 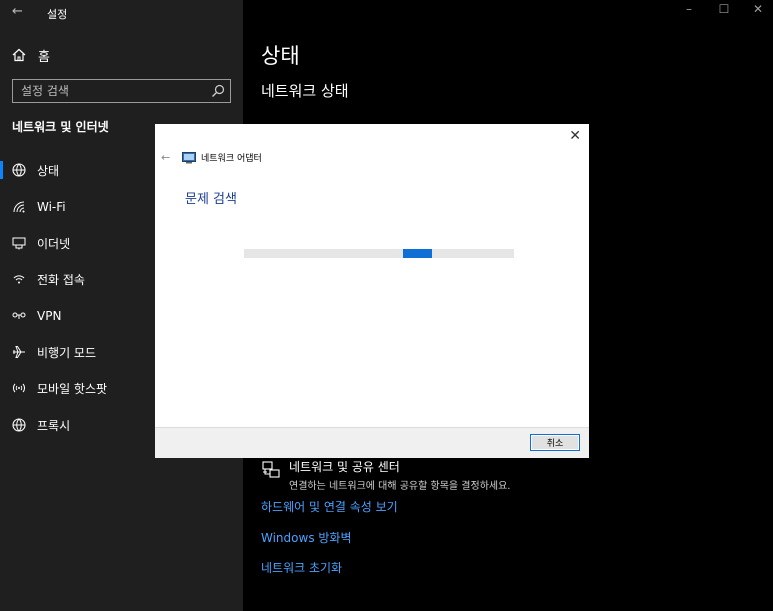 What do you see at coordinates (48, 170) in the screenshot?
I see `sidebar-item-label: 상태` at bounding box center [48, 170].